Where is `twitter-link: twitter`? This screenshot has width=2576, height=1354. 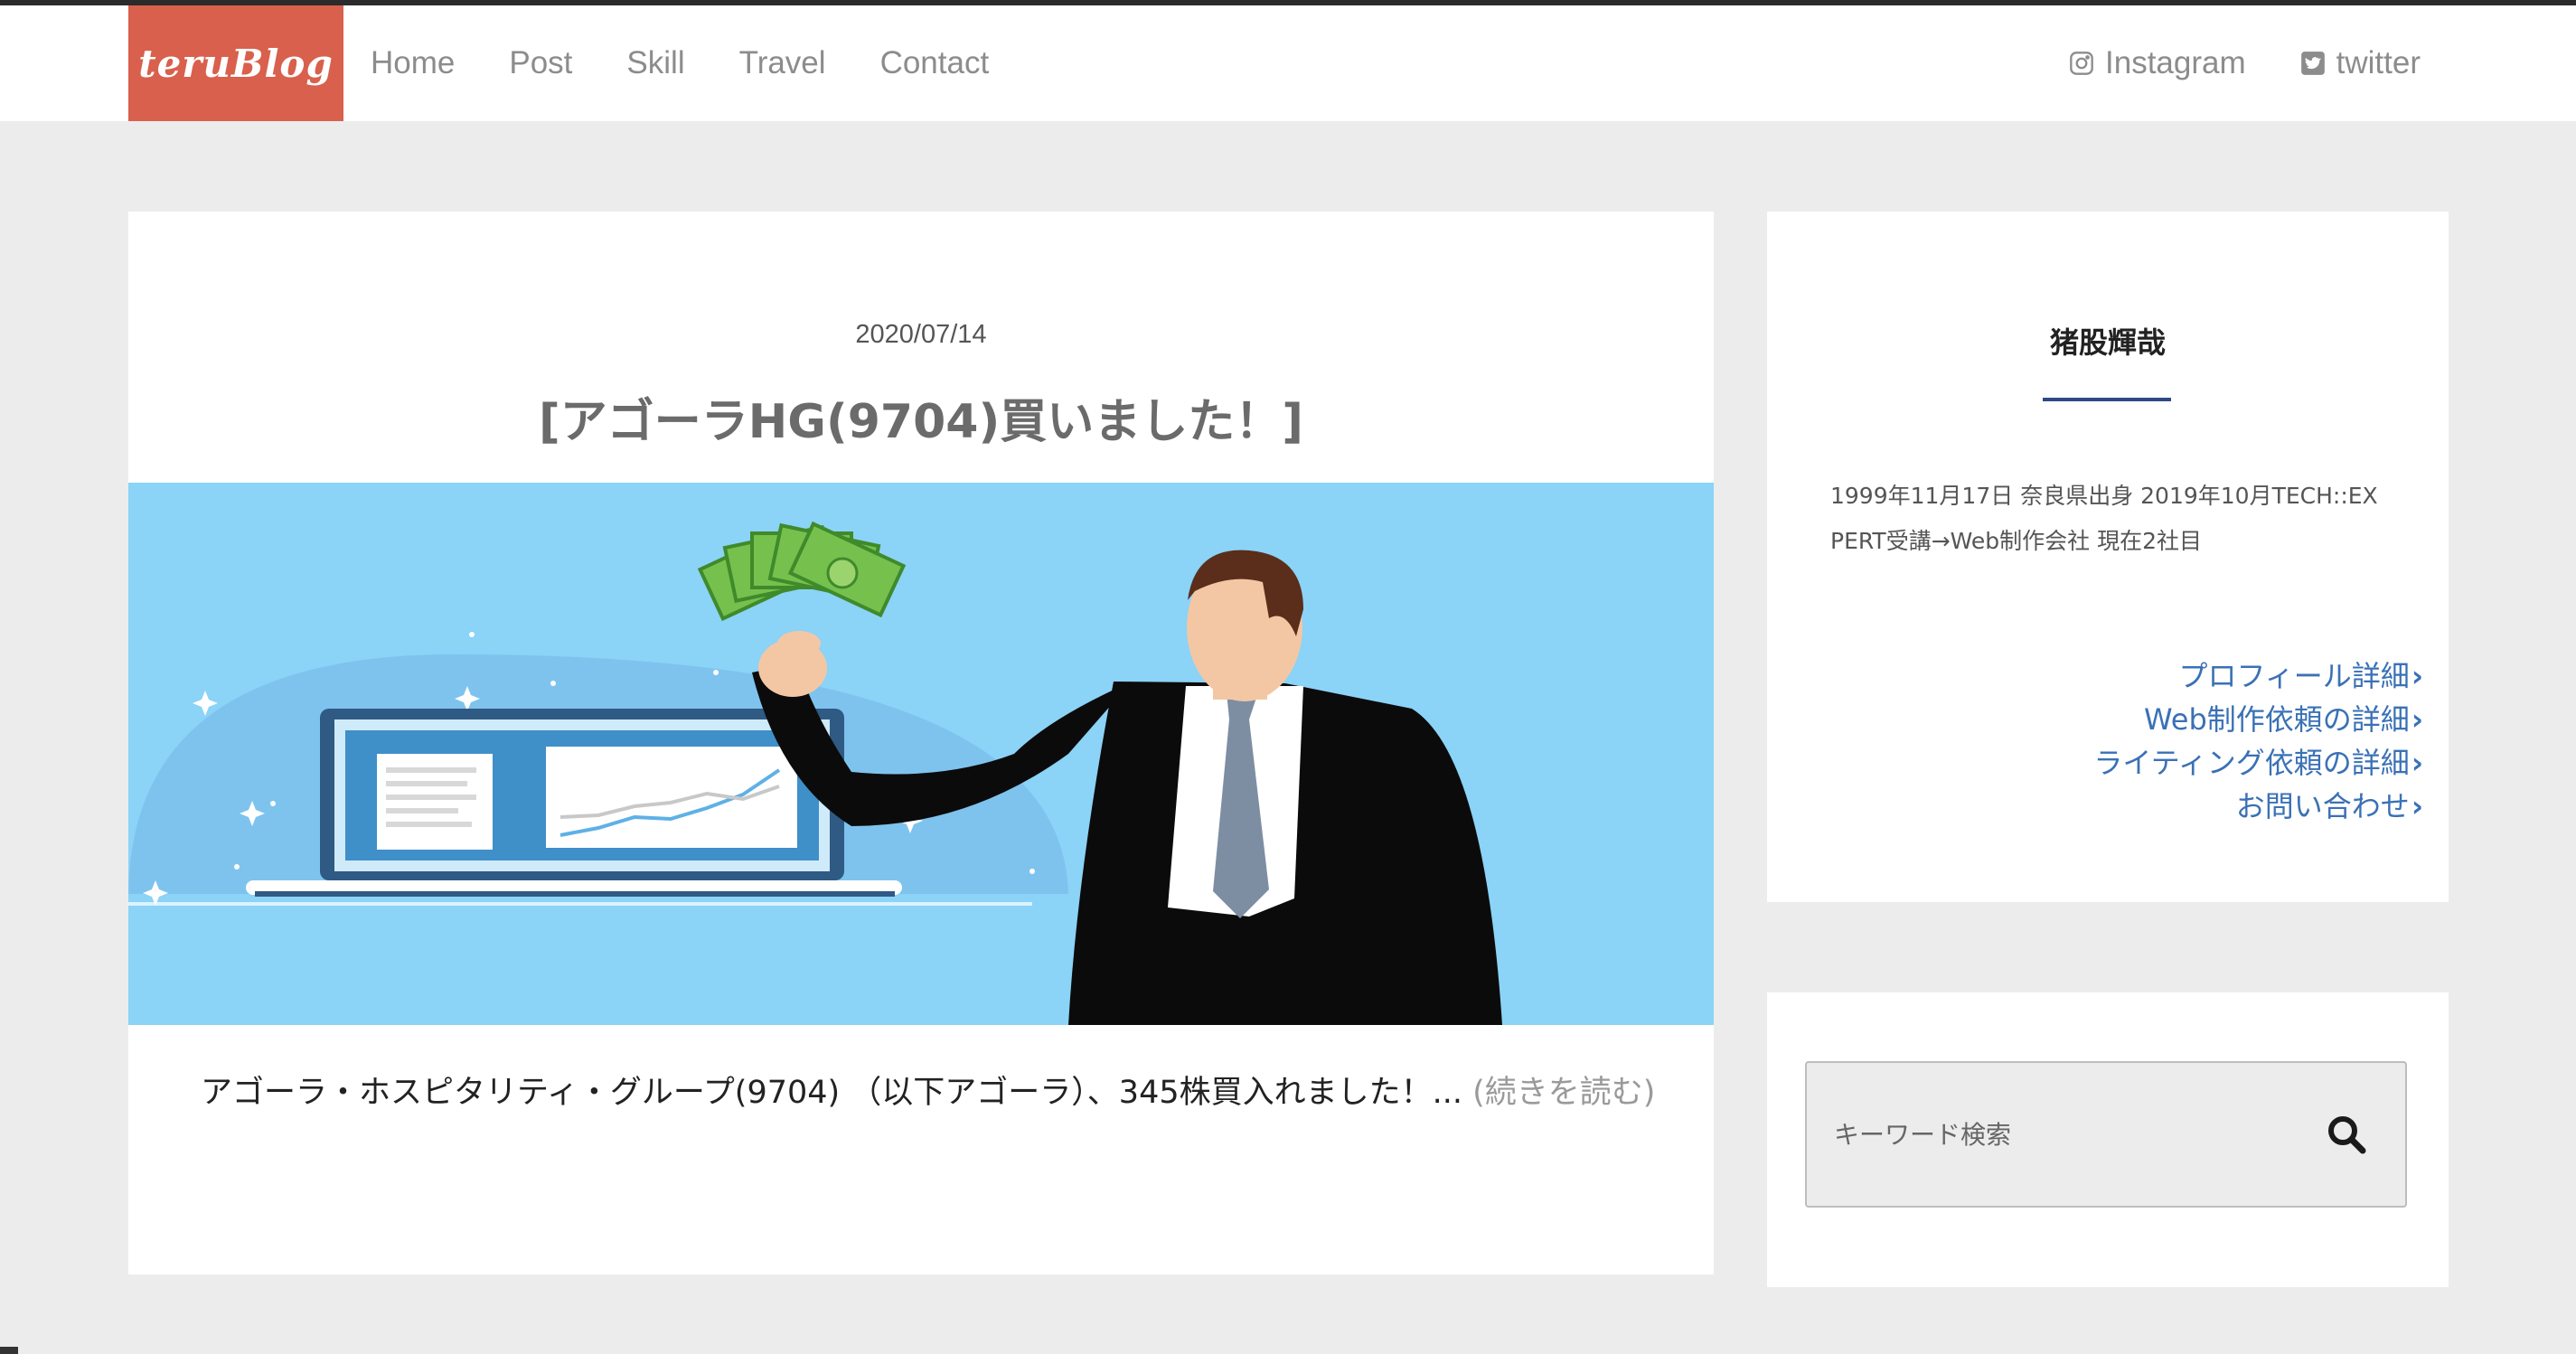
twitter-link: twitter is located at coordinates (2360, 63).